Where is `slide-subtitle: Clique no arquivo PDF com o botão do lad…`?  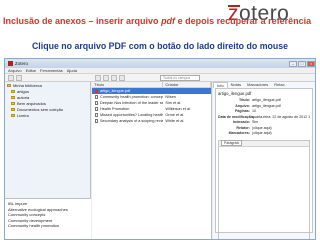
slide-subtitle: Clique no arquivo PDF com o botão do lad… is located at coordinates (160, 46).